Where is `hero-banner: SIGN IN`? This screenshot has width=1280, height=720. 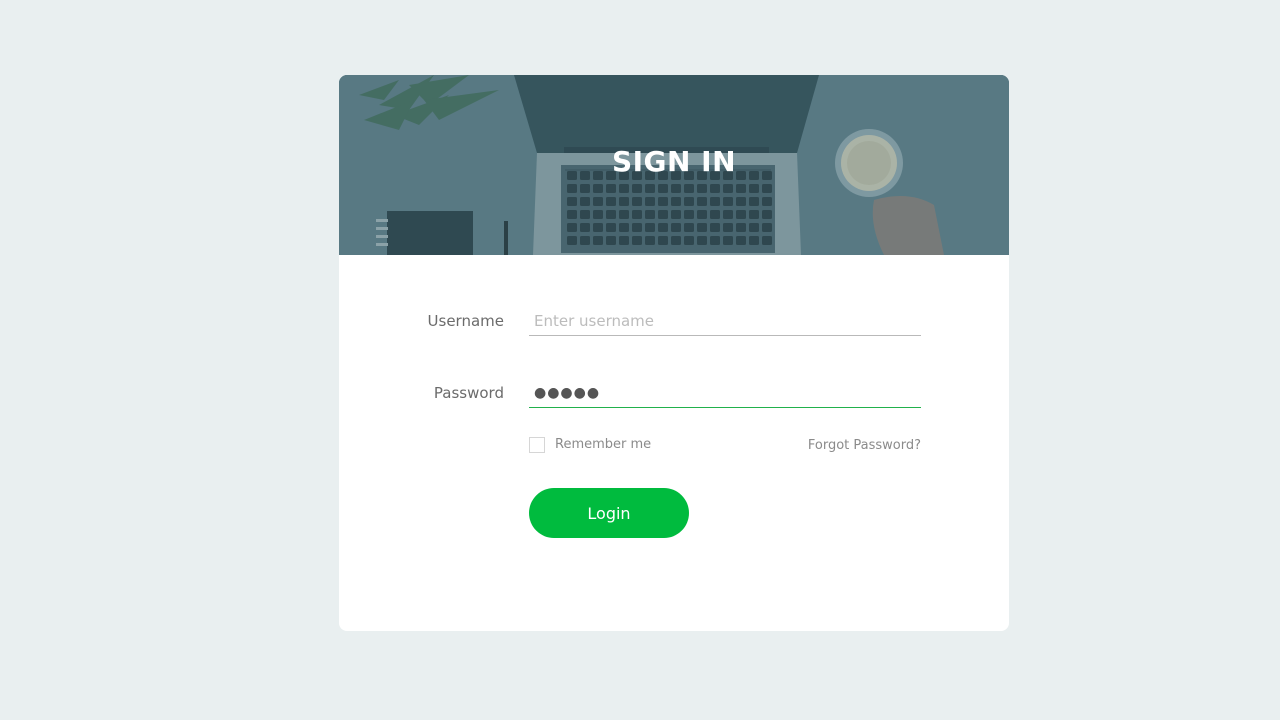
hero-banner: SIGN IN is located at coordinates (674, 165).